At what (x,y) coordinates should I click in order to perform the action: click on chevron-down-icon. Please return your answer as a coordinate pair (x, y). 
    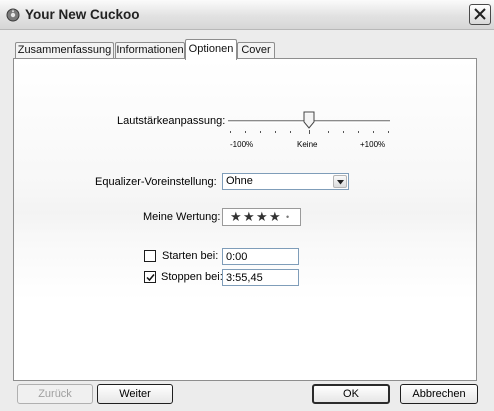
    Looking at the image, I should click on (340, 181).